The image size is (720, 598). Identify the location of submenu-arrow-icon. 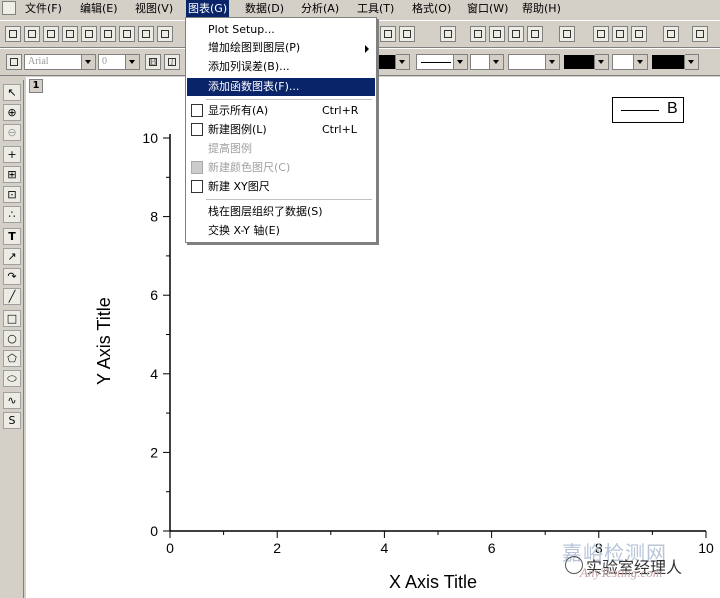
(367, 49).